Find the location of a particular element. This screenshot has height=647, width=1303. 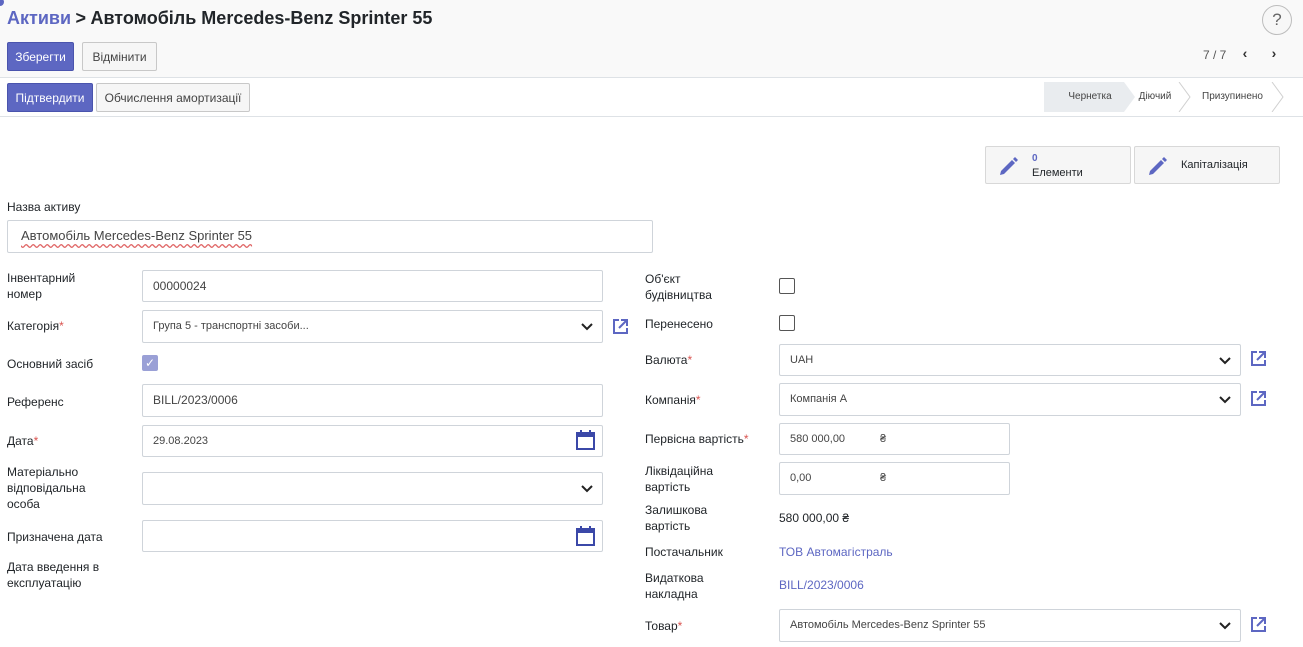

capitalization-label: Капіталізація is located at coordinates (1214, 165).